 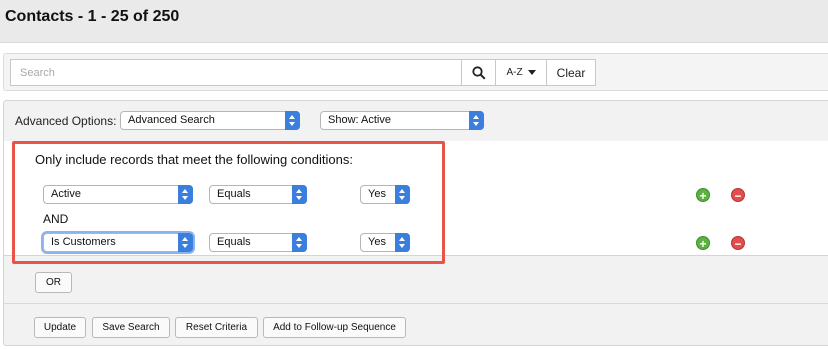 What do you see at coordinates (118, 194) in the screenshot?
I see `criteria-field-select: Active` at bounding box center [118, 194].